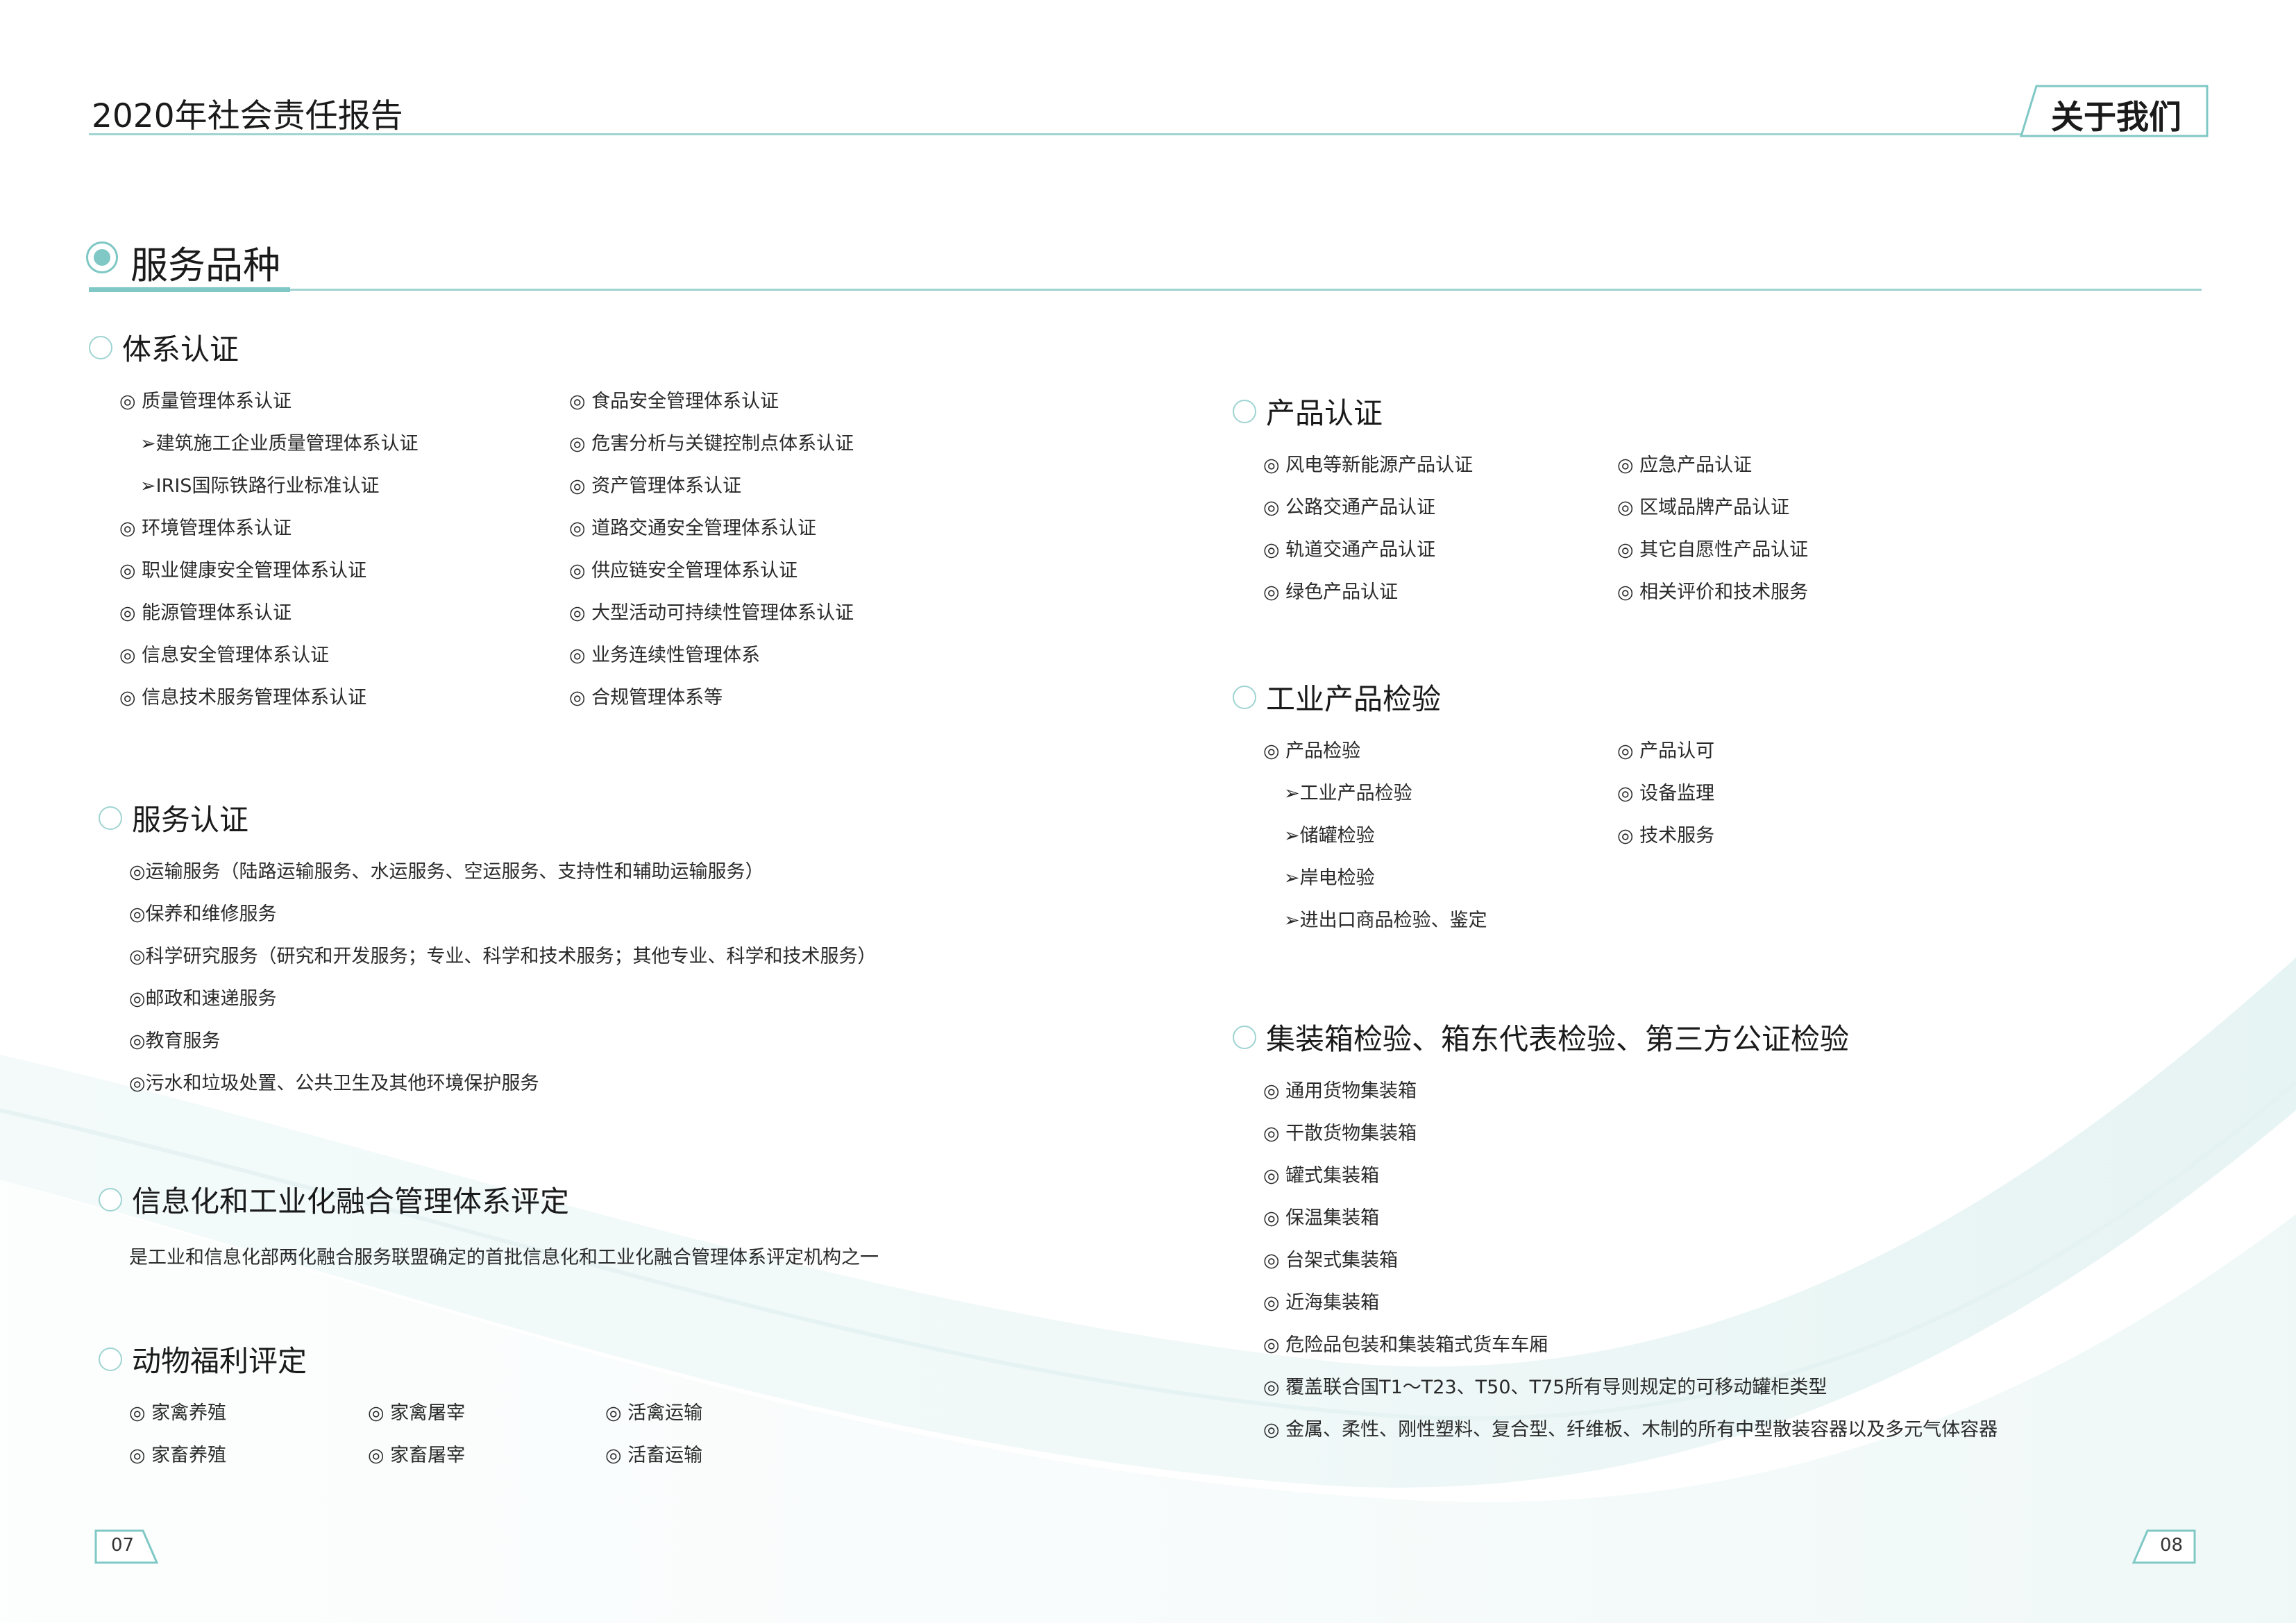 This screenshot has width=2296, height=1623. Describe the element at coordinates (1322, 1176) in the screenshot. I see `list-item: ◎ 罐式集装箱` at that location.